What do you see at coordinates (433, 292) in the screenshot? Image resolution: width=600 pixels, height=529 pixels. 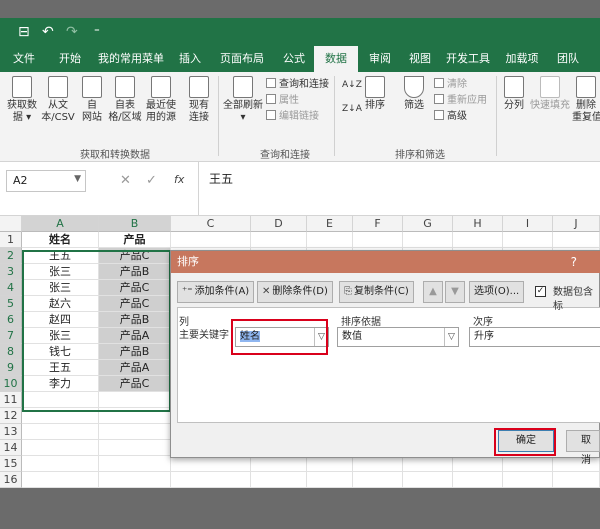 I see `move-up-button: ▲` at bounding box center [433, 292].